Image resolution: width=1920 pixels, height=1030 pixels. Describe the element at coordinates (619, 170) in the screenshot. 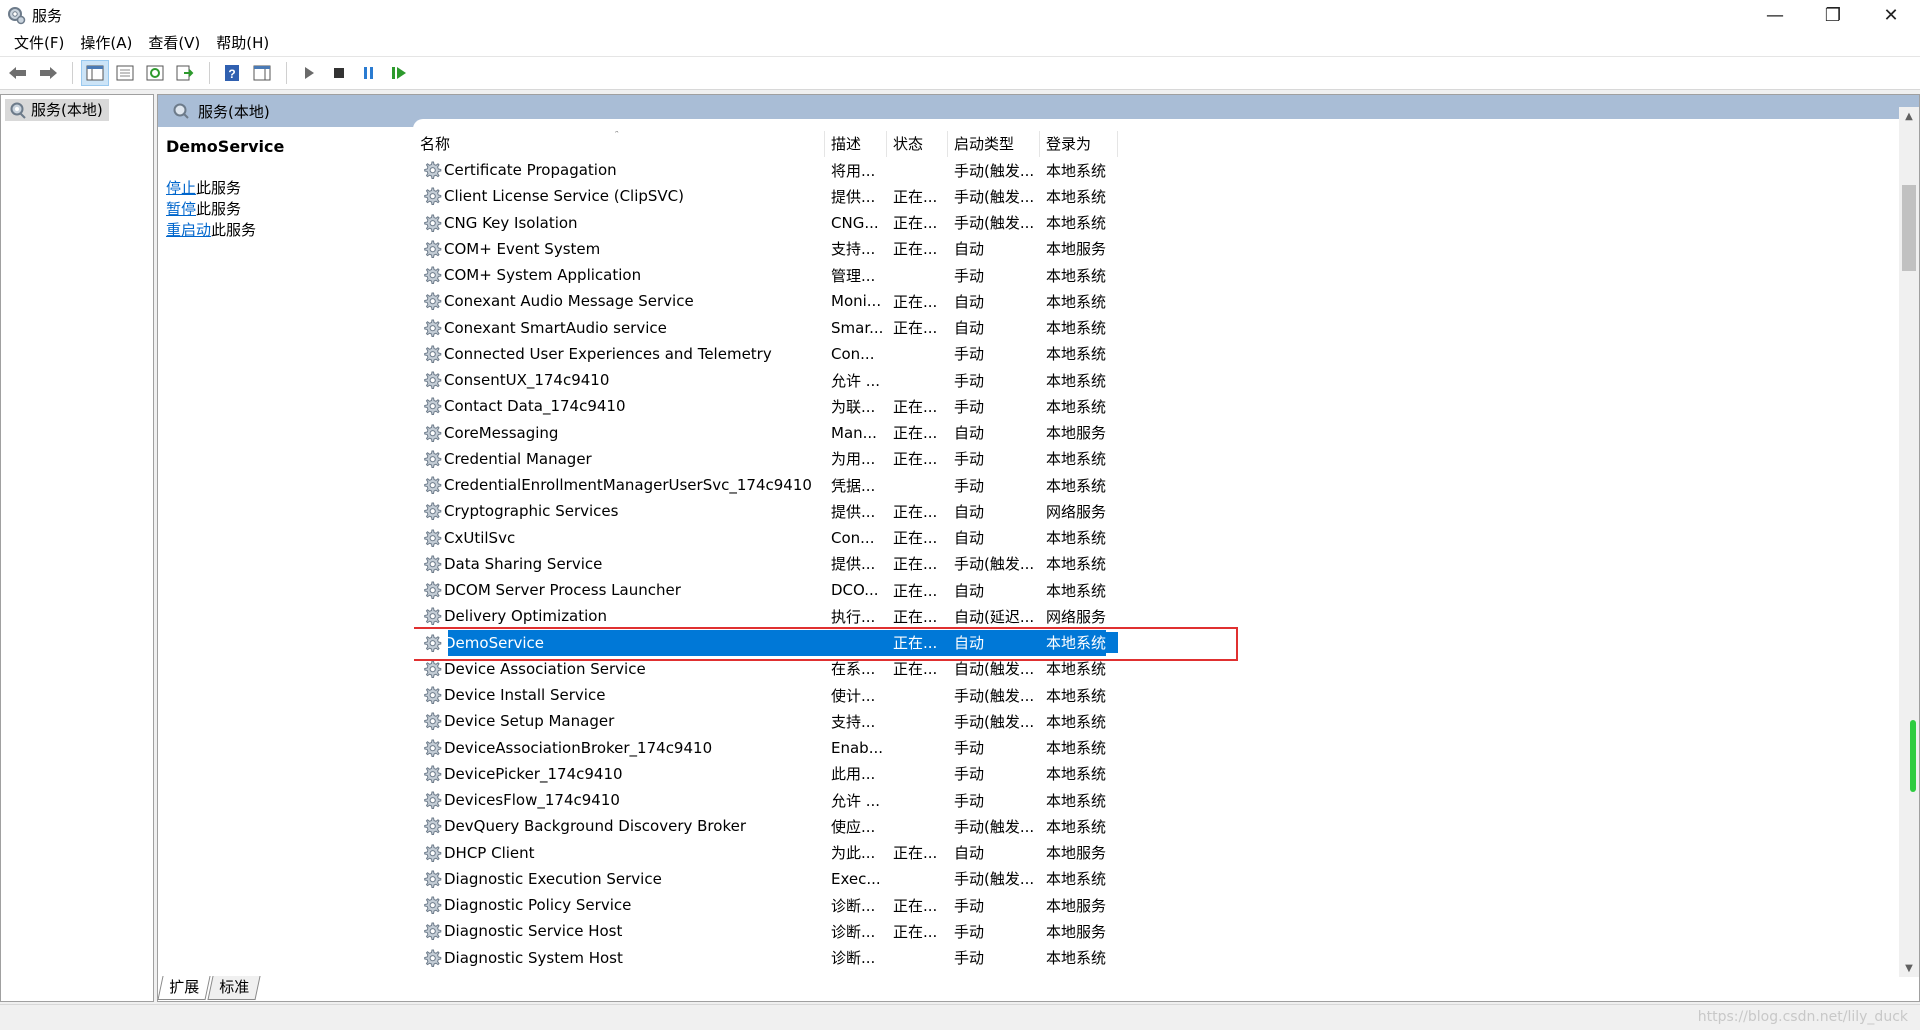

I see `service-name-cell: Certificate Propagation` at that location.